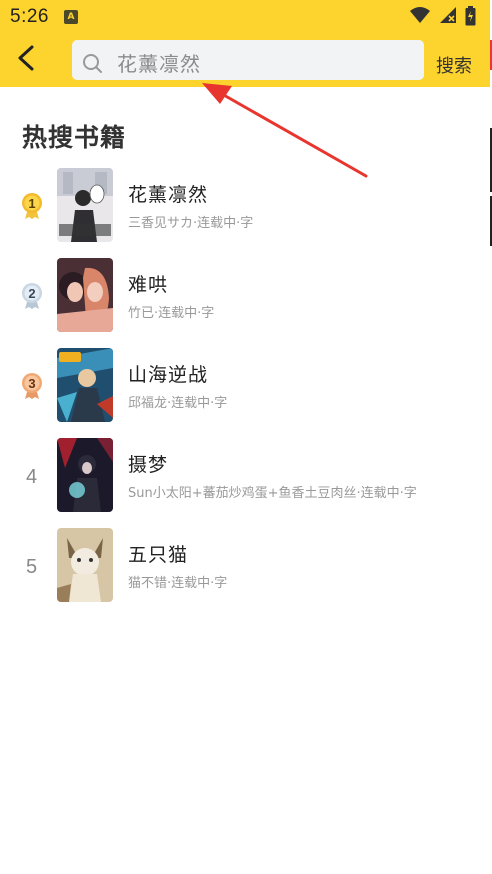  Describe the element at coordinates (245, 386) in the screenshot. I see `book-item: 3 山海逆战 邱福龙·连载中·字` at that location.